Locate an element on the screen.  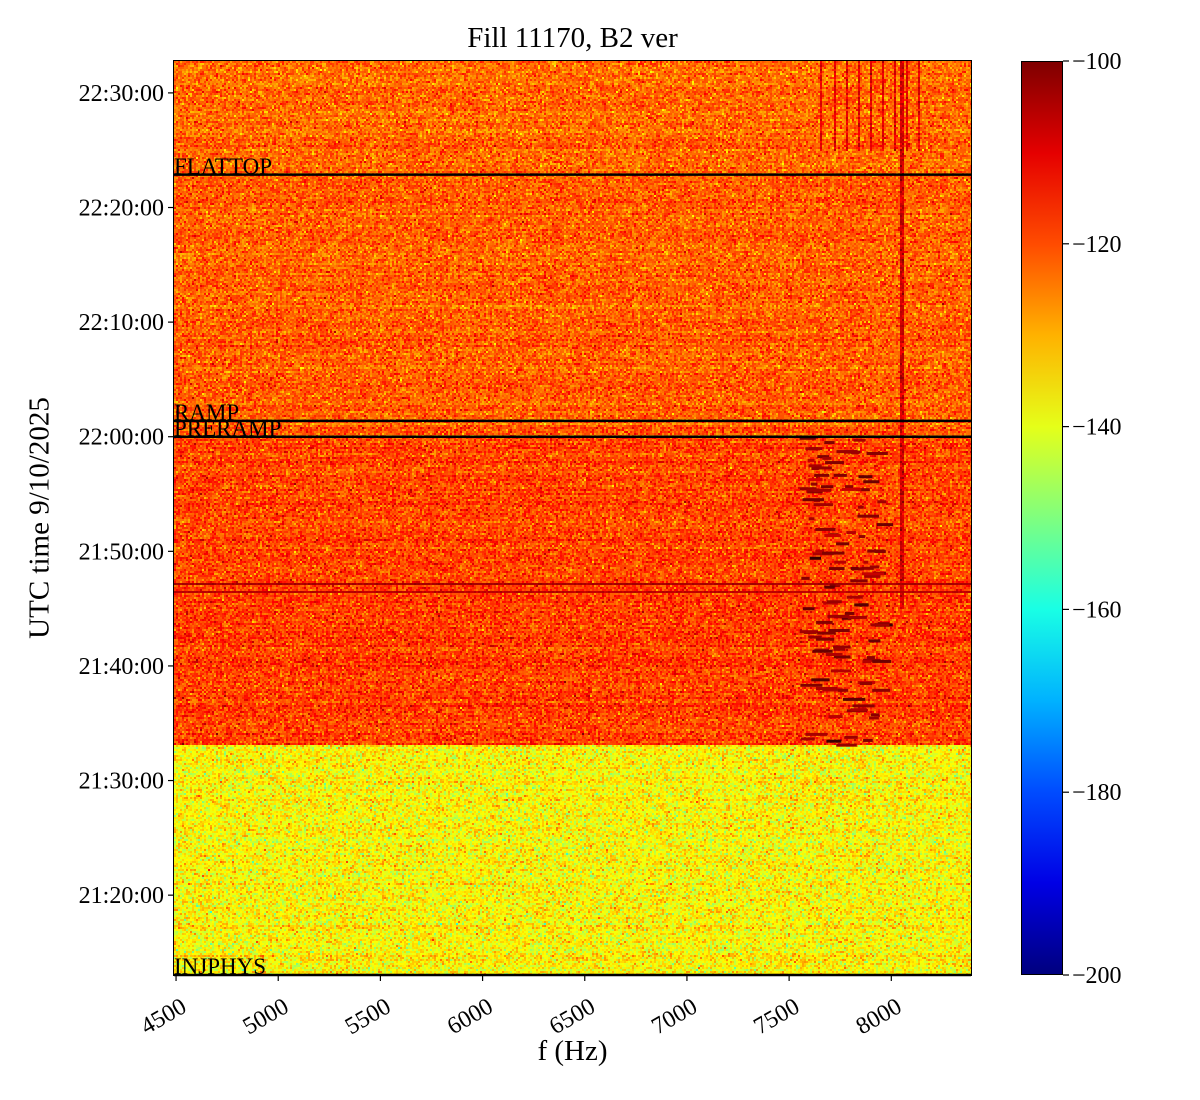
x-tick-label: 6000 is located at coordinates (470, 1017).